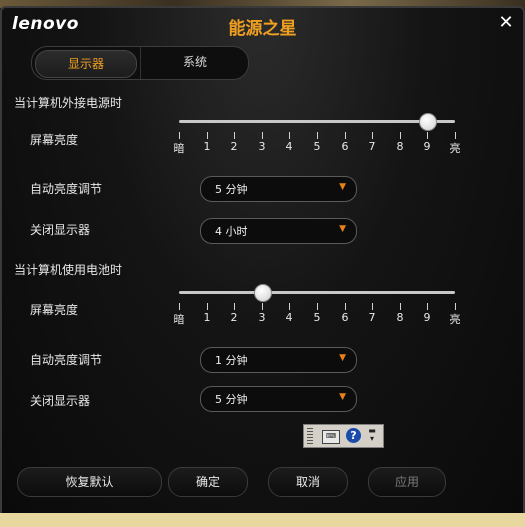 The image size is (525, 527). What do you see at coordinates (4, 520) in the screenshot?
I see `background-watermark` at bounding box center [4, 520].